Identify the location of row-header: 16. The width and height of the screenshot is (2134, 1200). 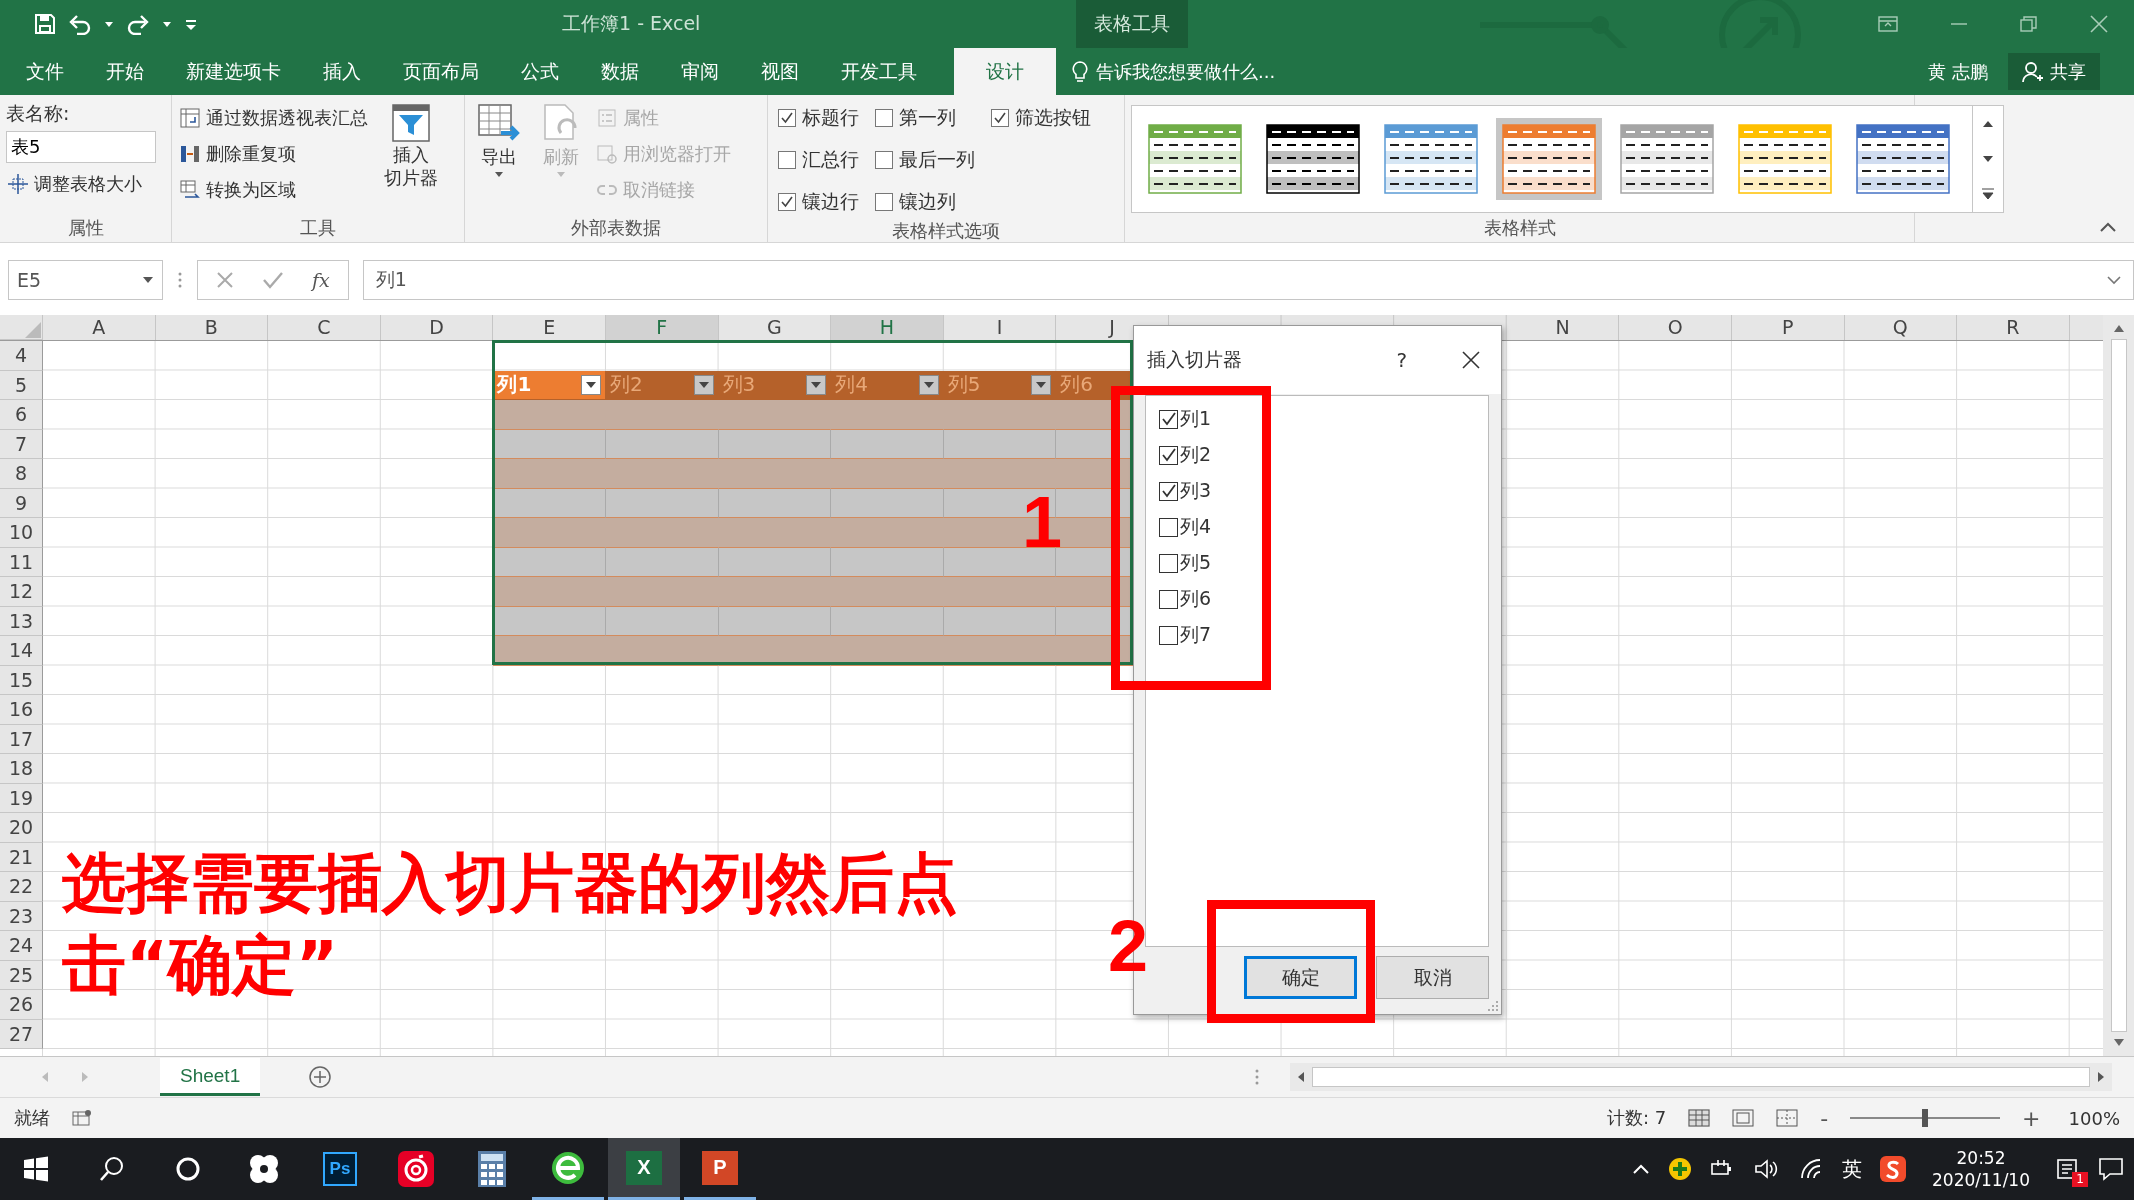
(21, 710).